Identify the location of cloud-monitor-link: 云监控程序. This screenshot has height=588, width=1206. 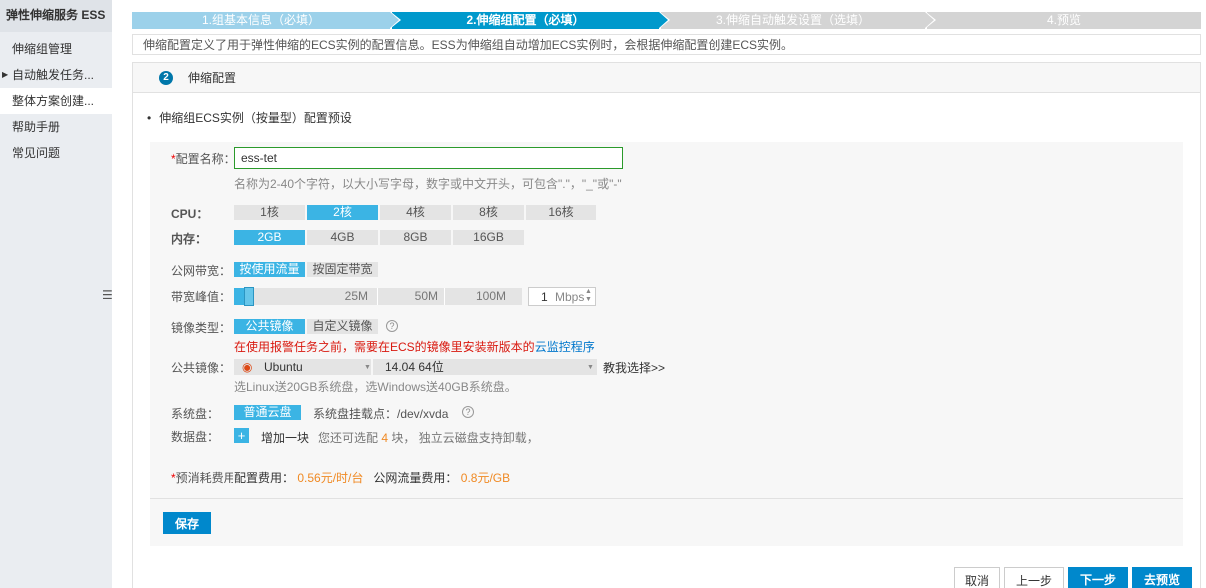
(565, 347).